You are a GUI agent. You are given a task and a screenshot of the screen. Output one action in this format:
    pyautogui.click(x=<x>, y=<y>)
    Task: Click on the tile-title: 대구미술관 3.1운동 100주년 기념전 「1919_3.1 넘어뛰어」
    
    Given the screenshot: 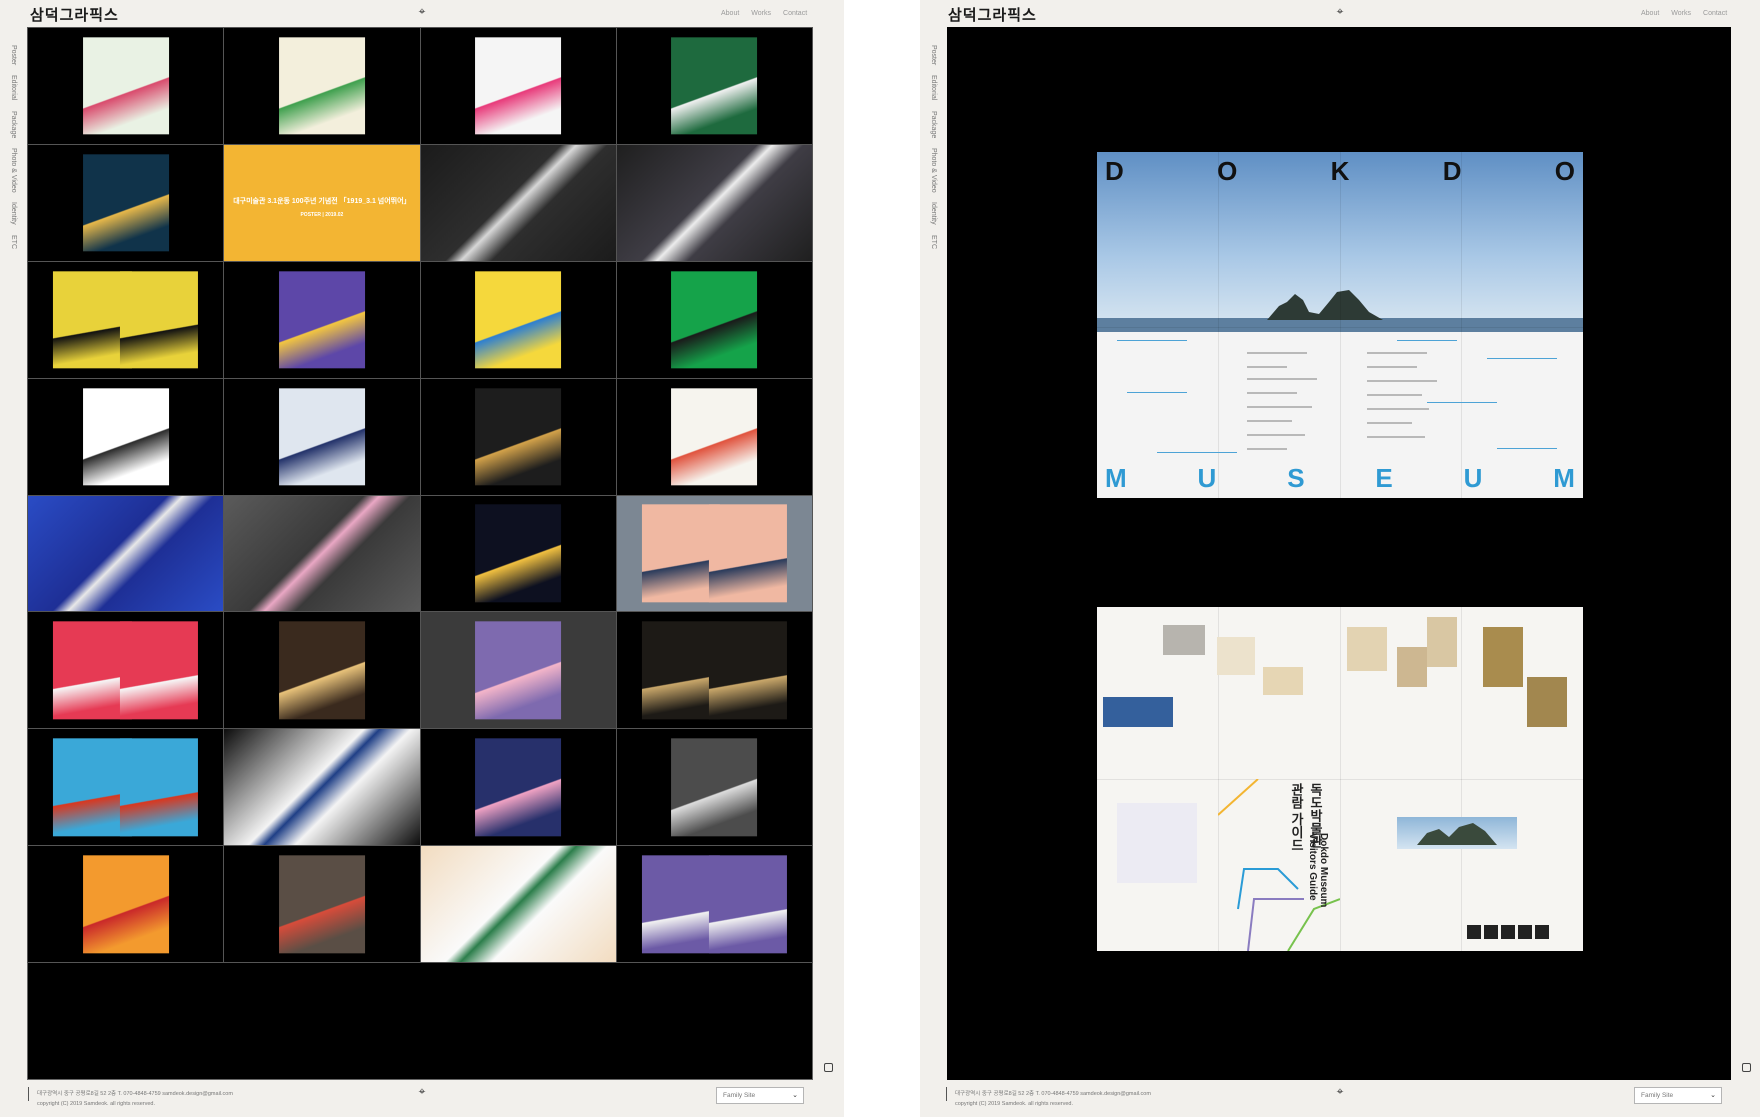 What is the action you would take?
    pyautogui.click(x=322, y=201)
    